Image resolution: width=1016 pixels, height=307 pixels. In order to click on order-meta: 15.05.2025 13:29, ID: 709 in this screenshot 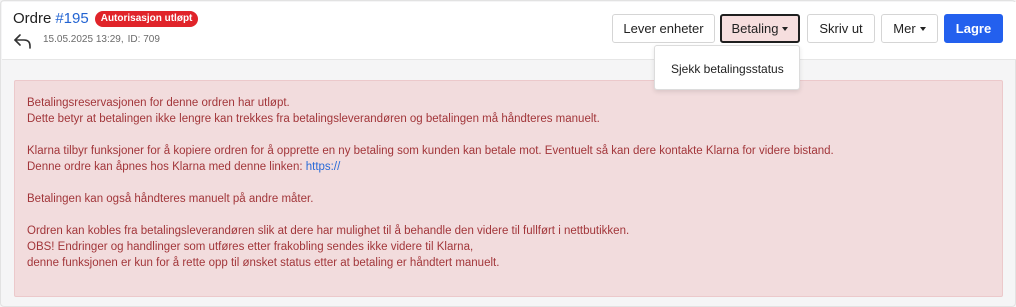, I will do `click(101, 39)`.